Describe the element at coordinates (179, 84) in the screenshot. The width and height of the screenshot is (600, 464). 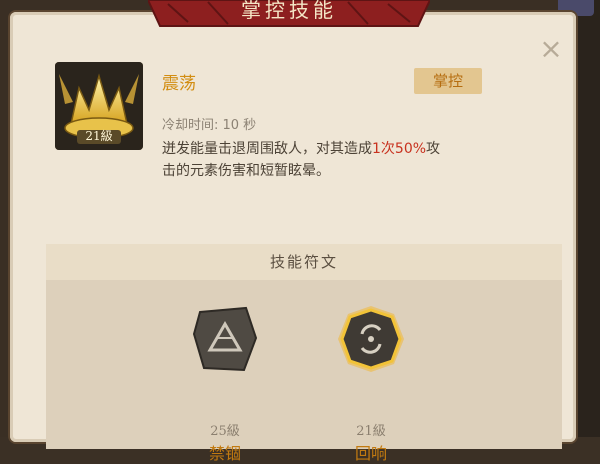
I see `skill-name: 震荡` at that location.